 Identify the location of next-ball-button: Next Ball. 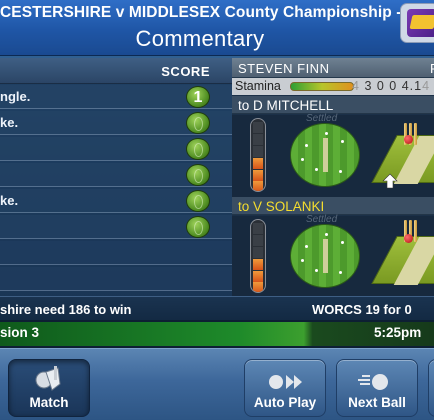
(377, 388).